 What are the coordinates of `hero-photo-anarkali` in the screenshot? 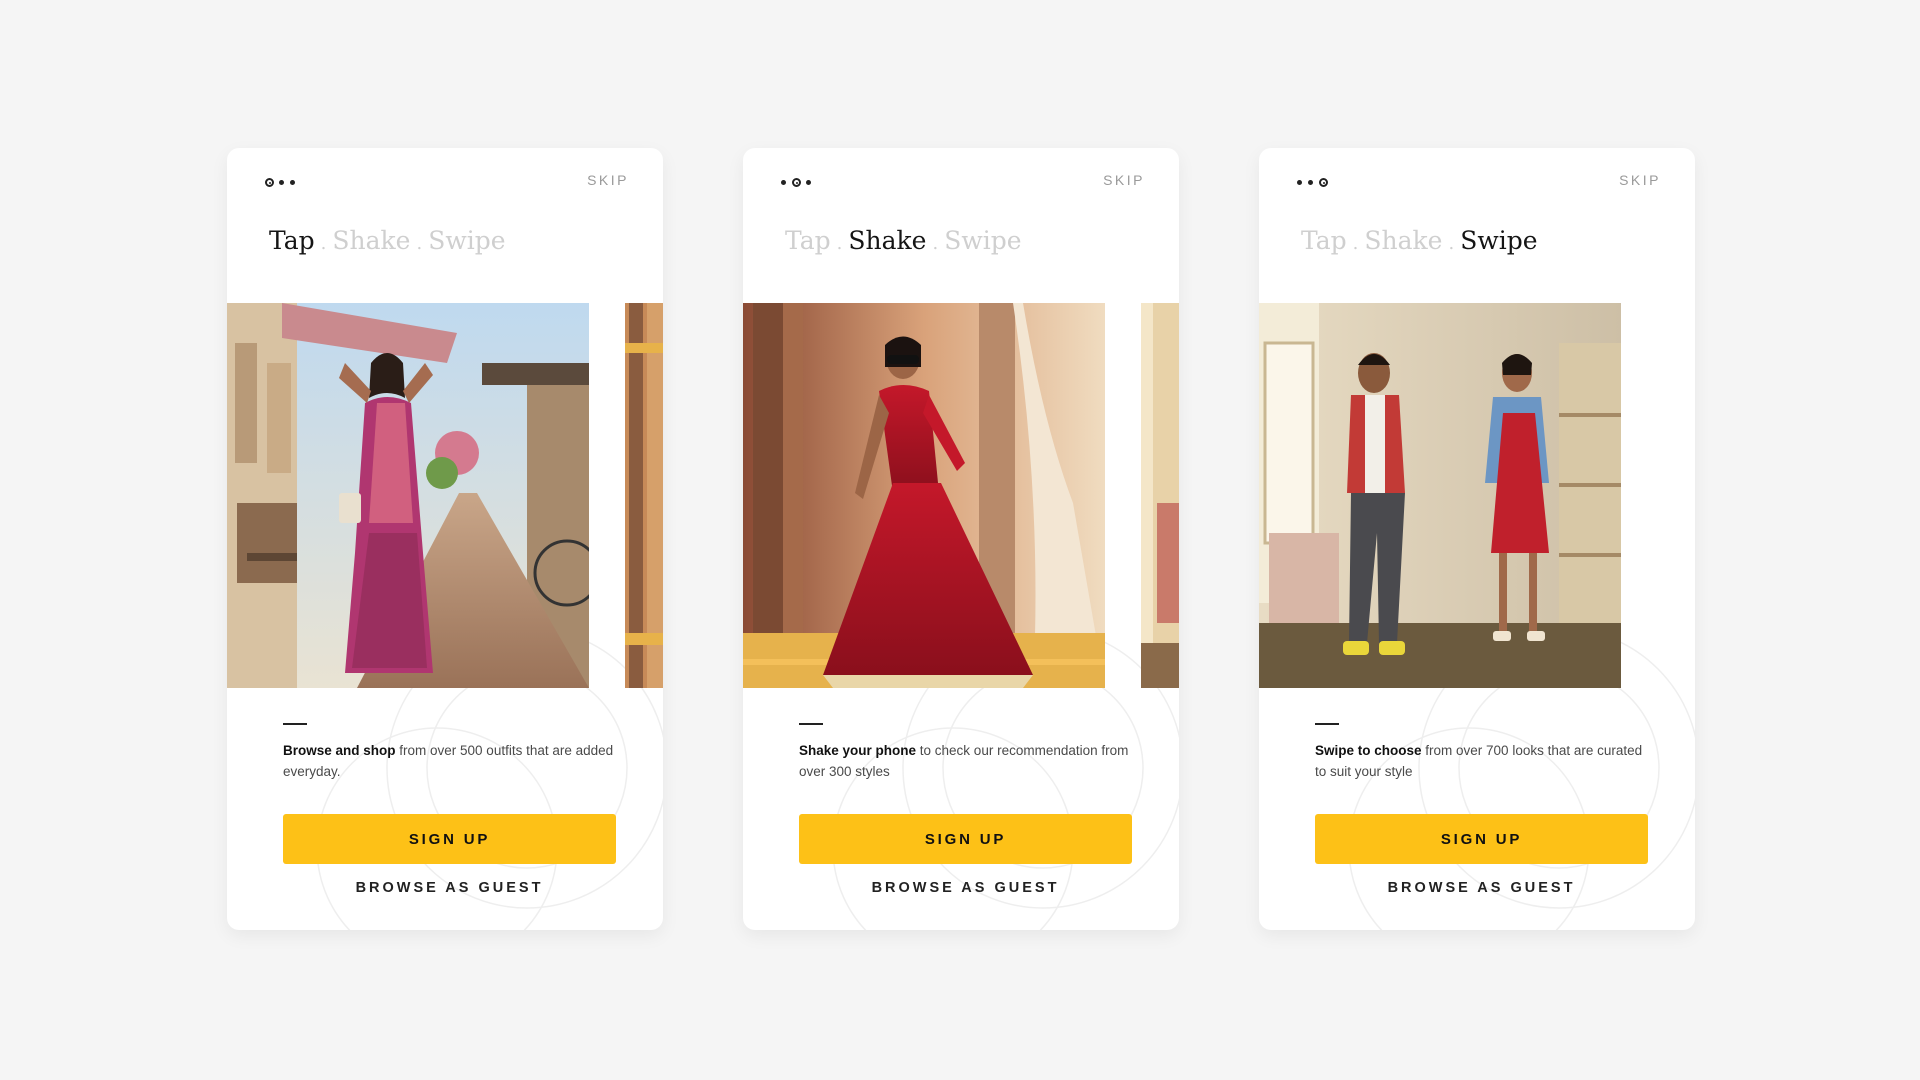 It's located at (924, 495).